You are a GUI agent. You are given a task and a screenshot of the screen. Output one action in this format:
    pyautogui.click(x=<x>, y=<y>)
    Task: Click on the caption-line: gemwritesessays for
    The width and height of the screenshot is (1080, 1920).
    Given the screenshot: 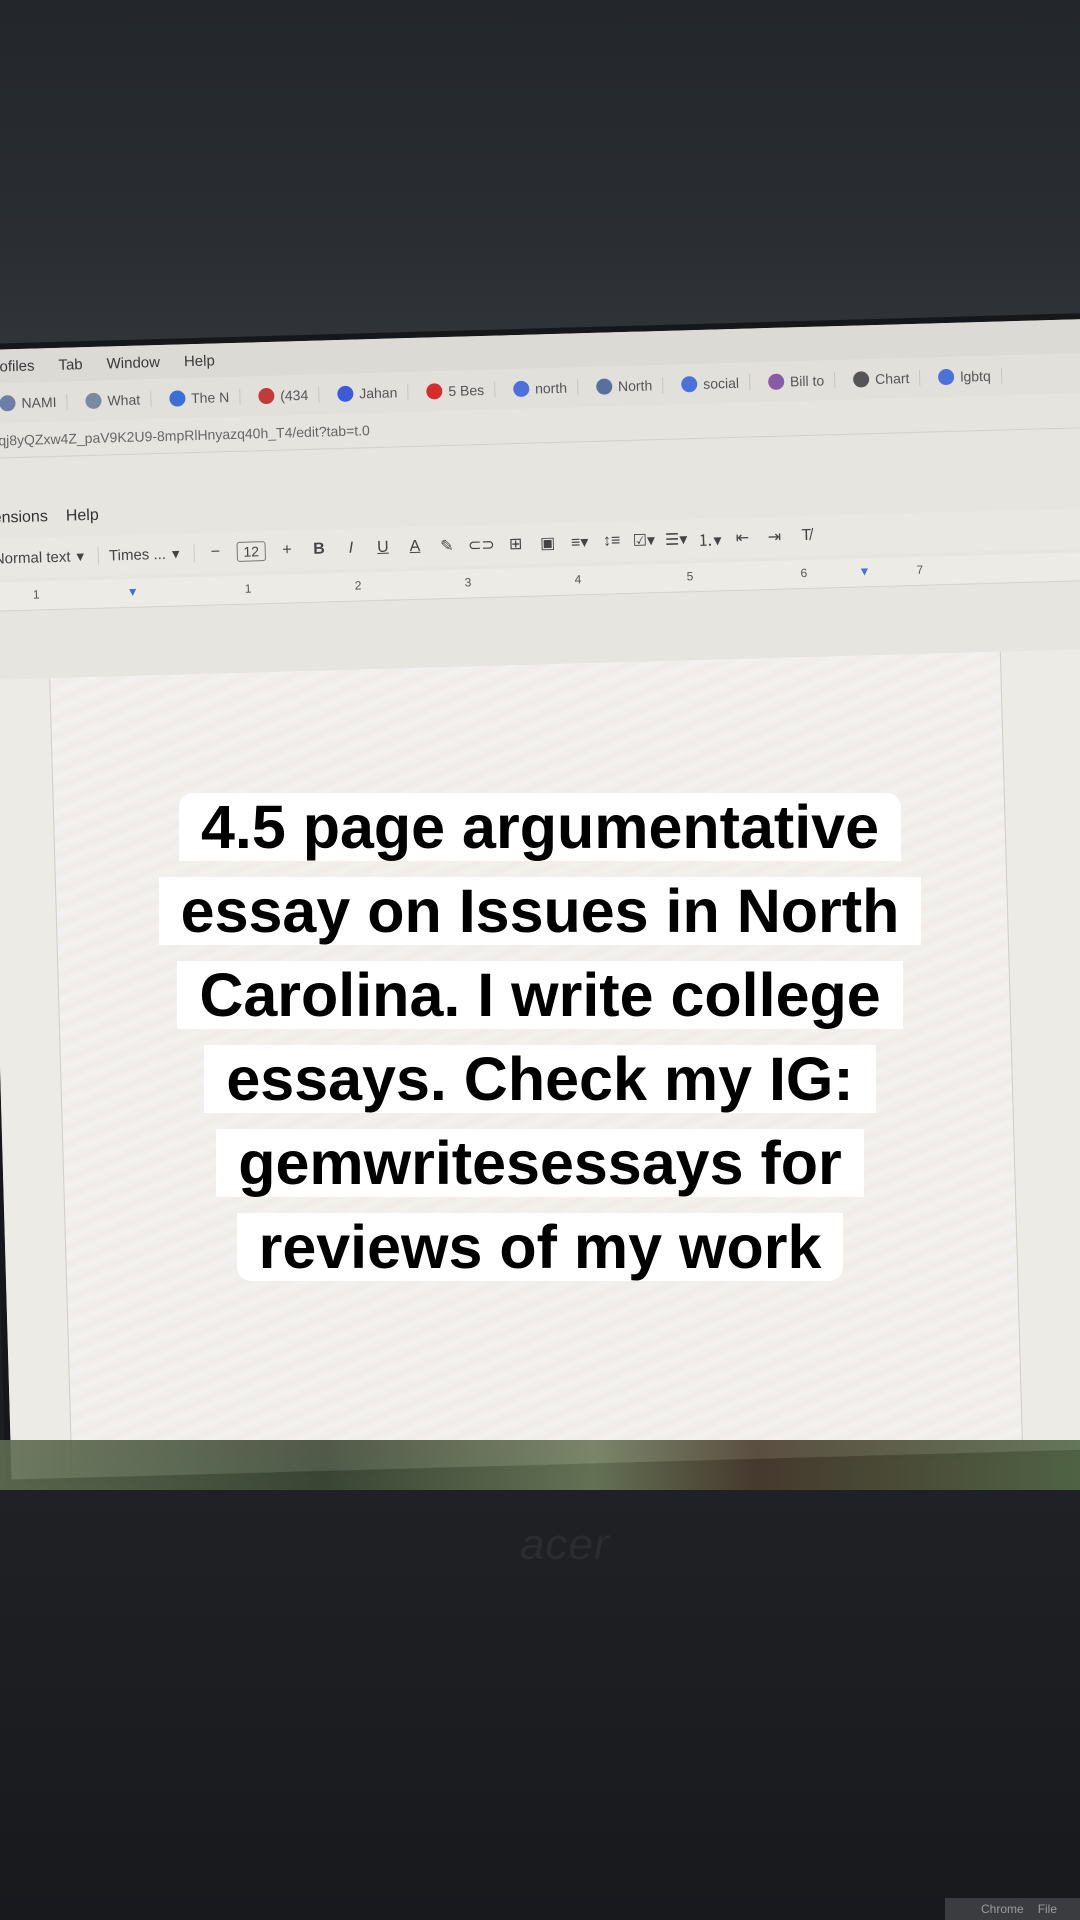 What is the action you would take?
    pyautogui.click(x=540, y=1163)
    